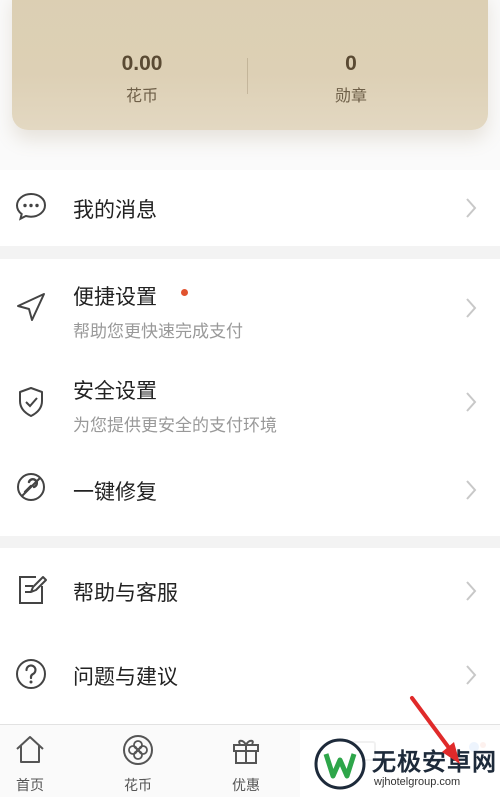  I want to click on menu-item-messages: 我的消息, so click(250, 208).